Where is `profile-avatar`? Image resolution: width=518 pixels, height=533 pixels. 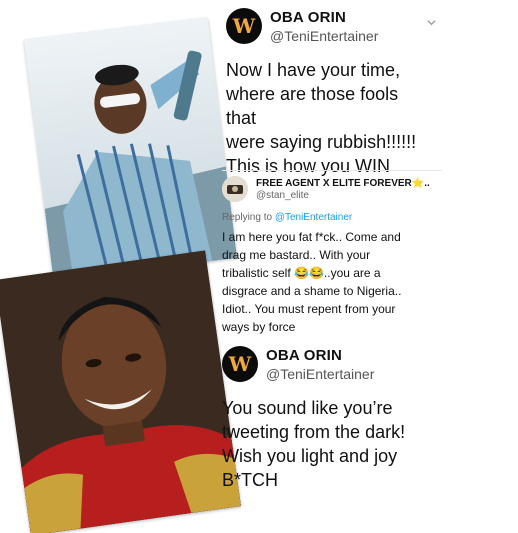
profile-avatar is located at coordinates (235, 189).